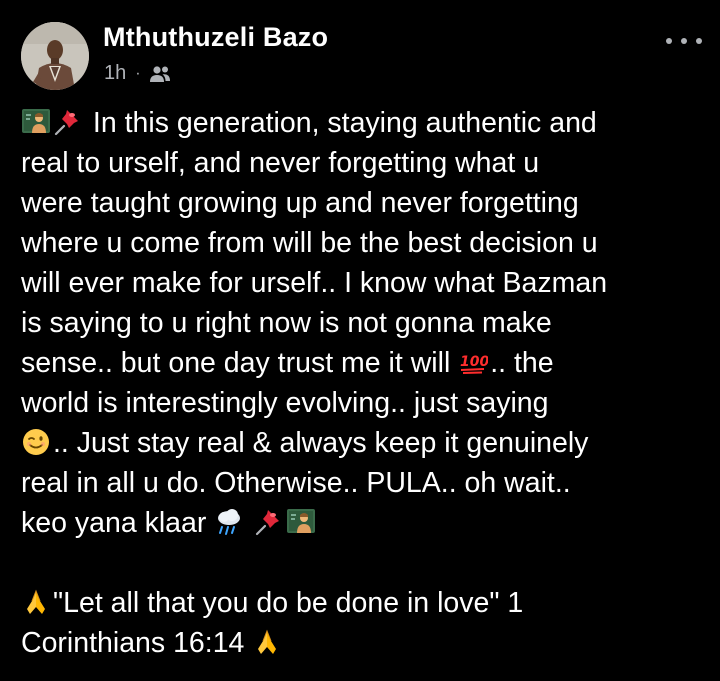 This screenshot has width=720, height=681. I want to click on author-name: Mthuthuzeli Bazo, so click(215, 37).